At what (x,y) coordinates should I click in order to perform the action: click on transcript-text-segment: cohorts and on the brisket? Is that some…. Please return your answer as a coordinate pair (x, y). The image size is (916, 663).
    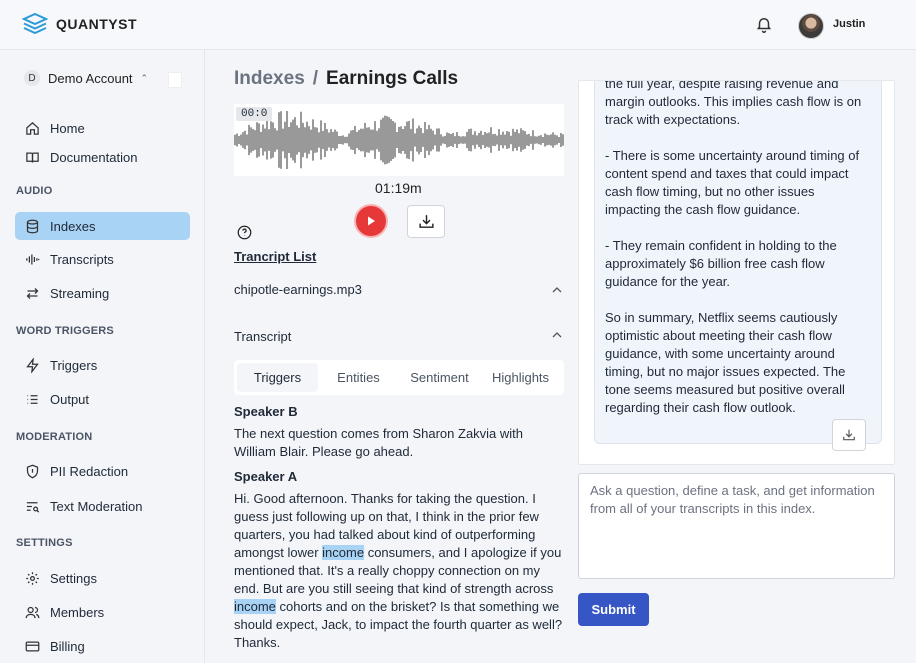
    Looking at the image, I should click on (398, 624).